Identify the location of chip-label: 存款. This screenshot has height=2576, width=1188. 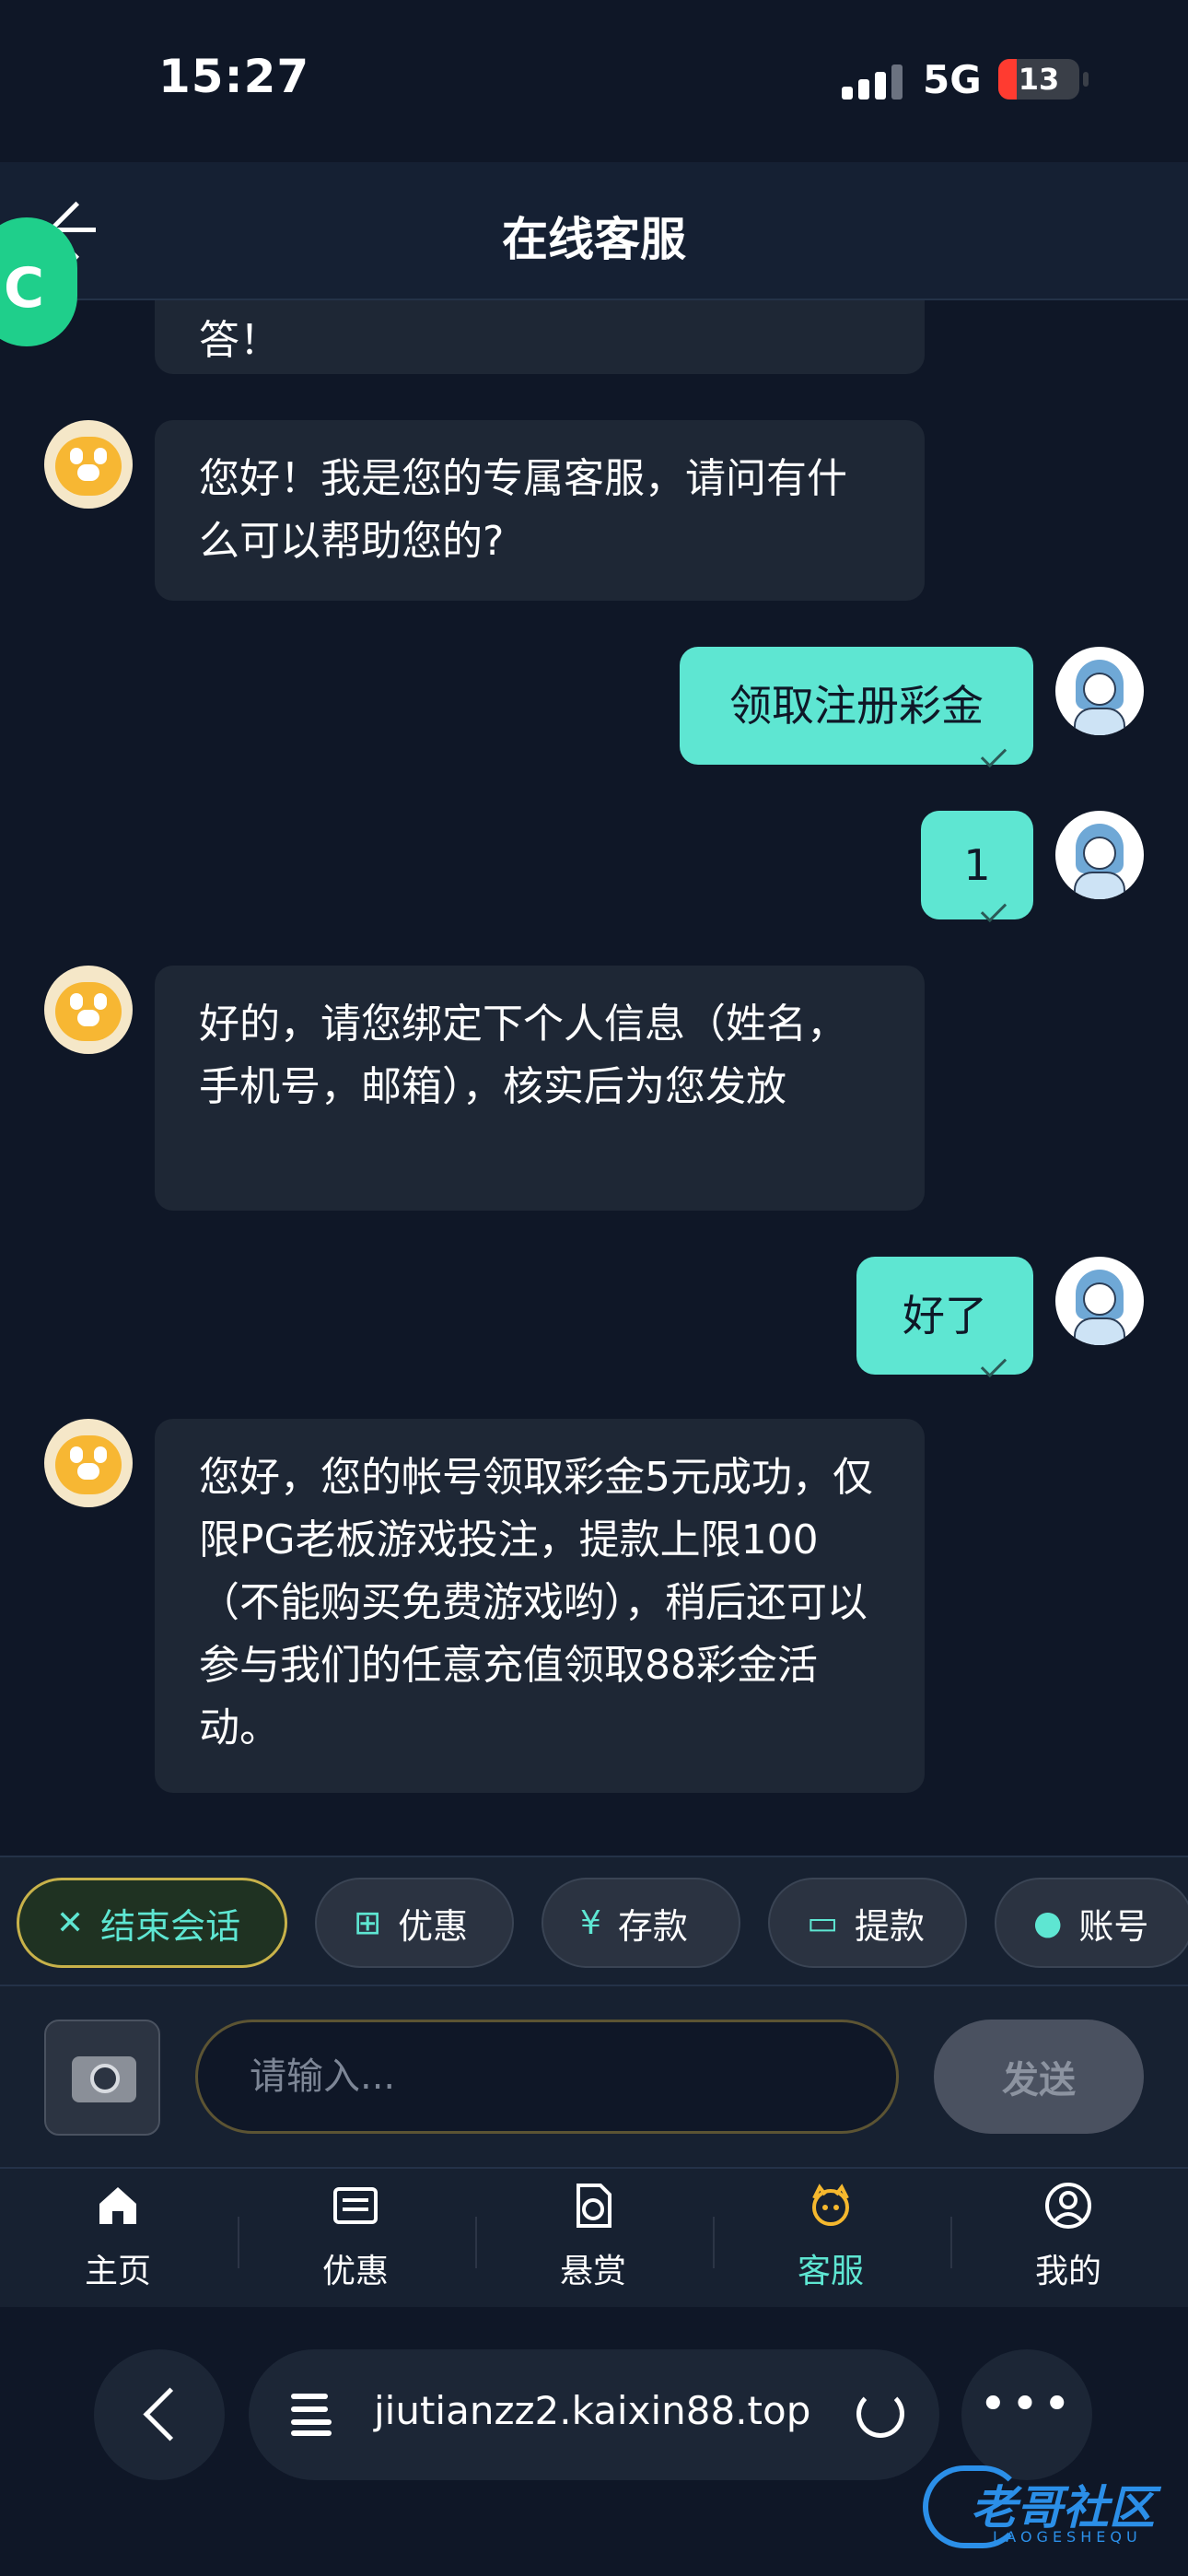
(652, 1926).